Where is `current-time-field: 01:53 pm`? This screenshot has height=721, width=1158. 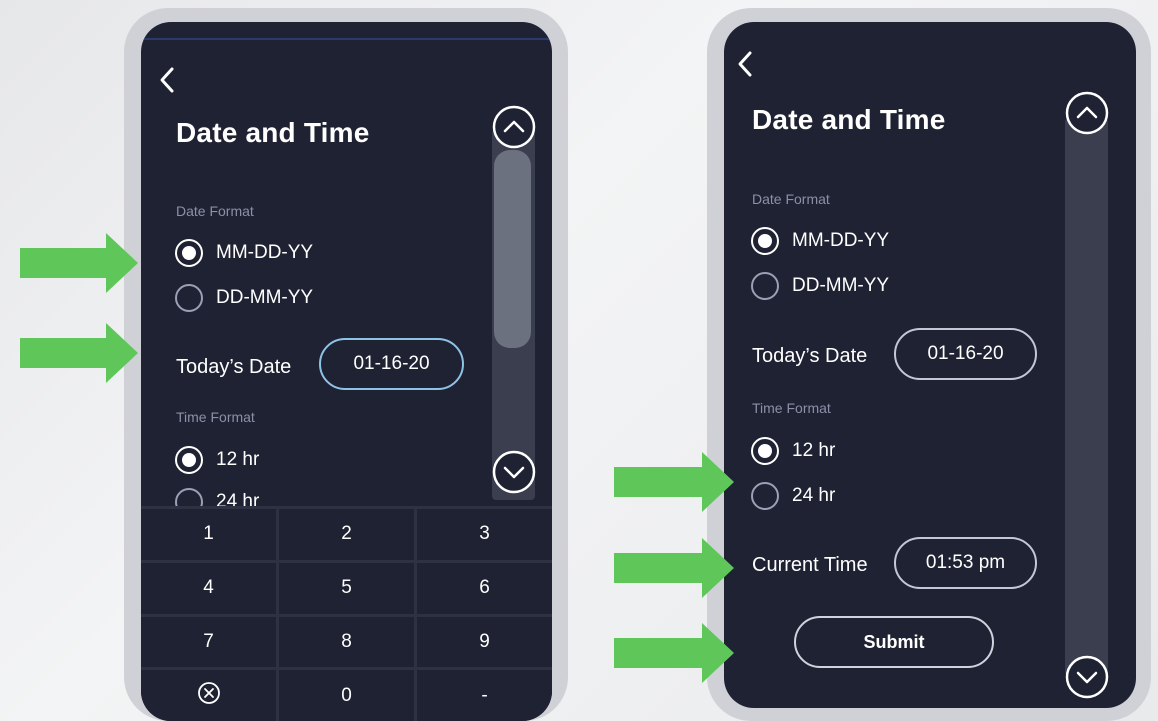 current-time-field: 01:53 pm is located at coordinates (965, 563).